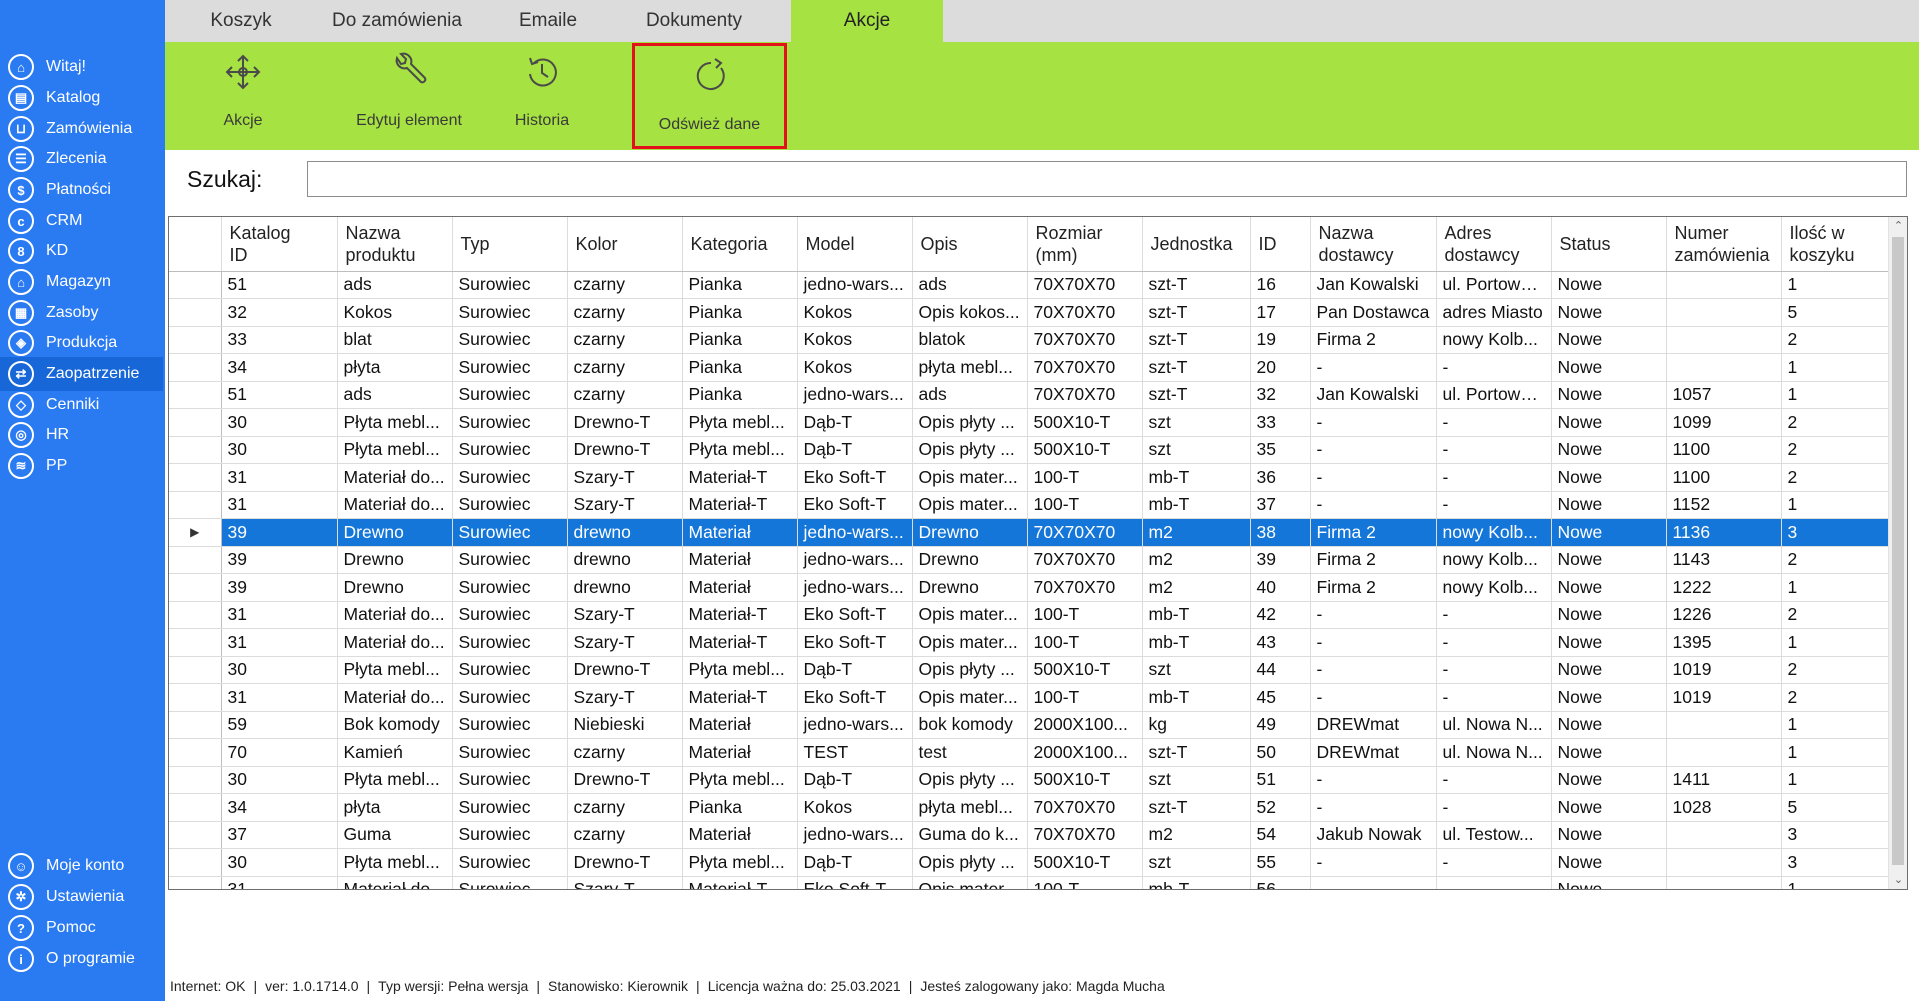 The width and height of the screenshot is (1919, 1001). What do you see at coordinates (1280, 532) in the screenshot?
I see `table-cell: 38` at bounding box center [1280, 532].